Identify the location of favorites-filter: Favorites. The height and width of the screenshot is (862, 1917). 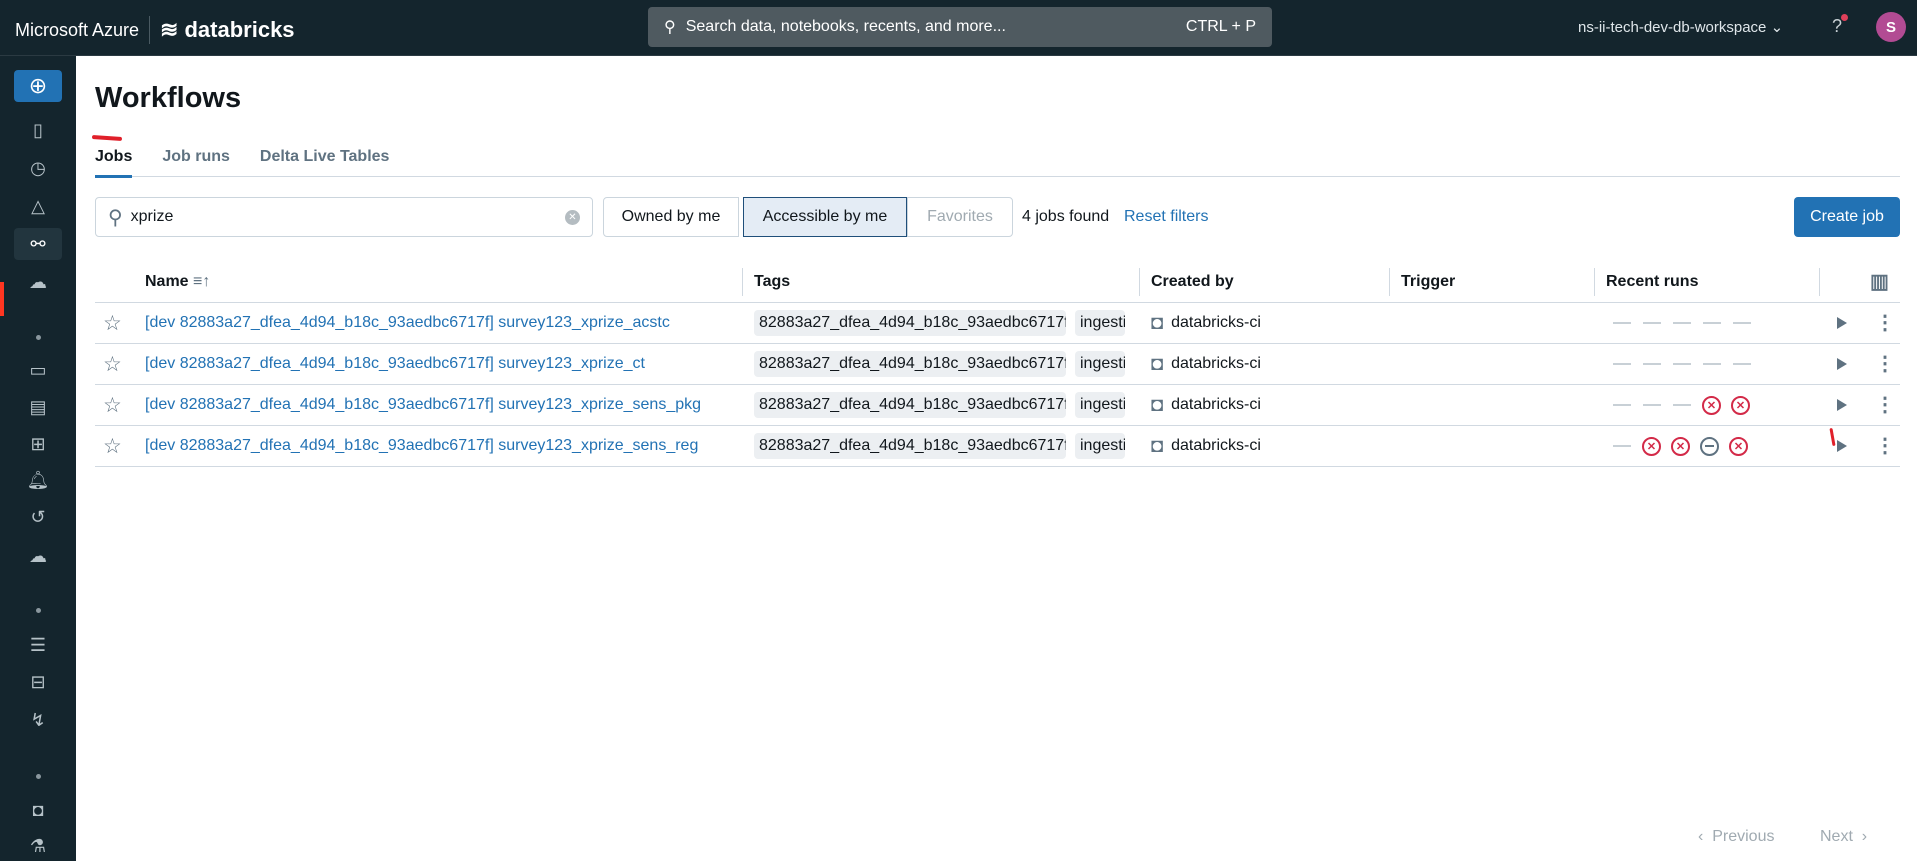
(960, 217).